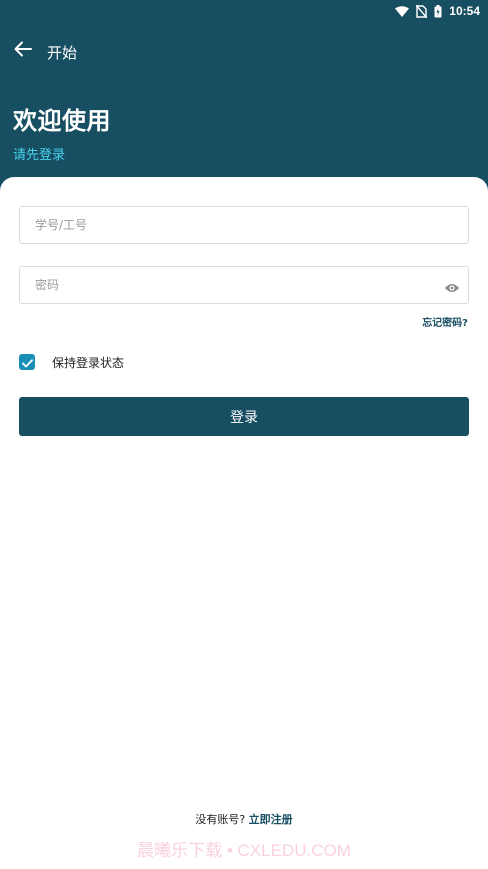 This screenshot has height=869, width=488. I want to click on password-field, so click(244, 285).